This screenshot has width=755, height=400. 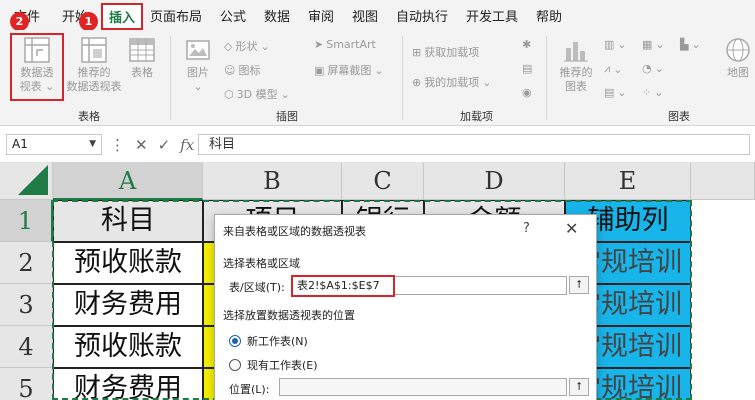 What do you see at coordinates (613, 69) in the screenshot?
I see `line-chart-button: ⩘ ⌄` at bounding box center [613, 69].